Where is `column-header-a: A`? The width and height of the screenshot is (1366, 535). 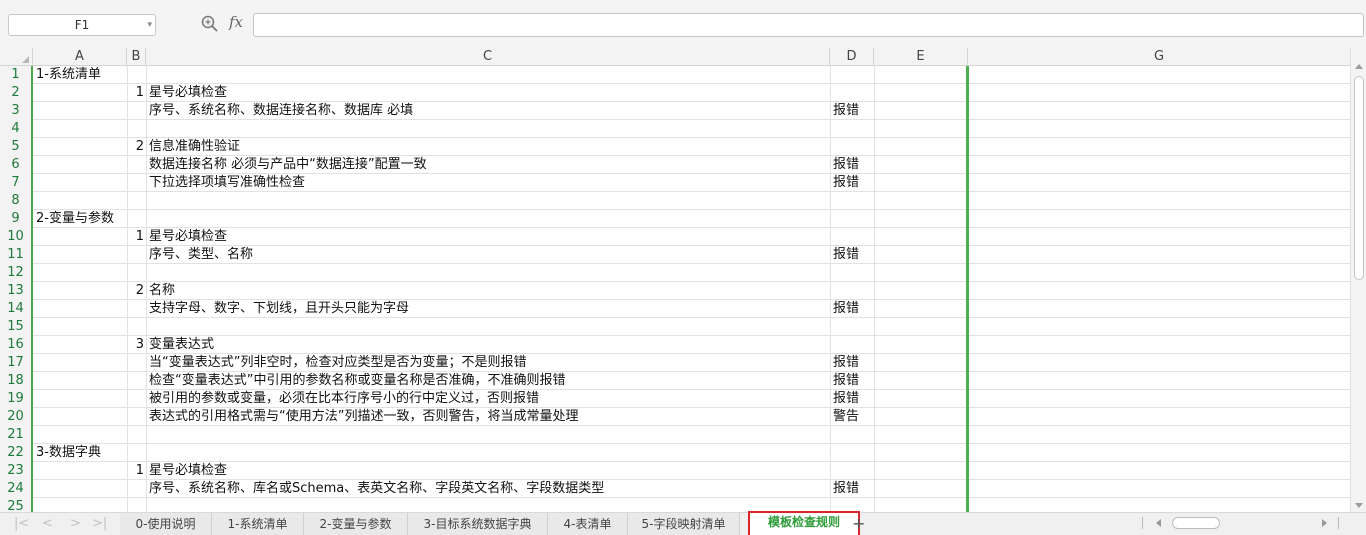
column-header-a: A is located at coordinates (80, 57).